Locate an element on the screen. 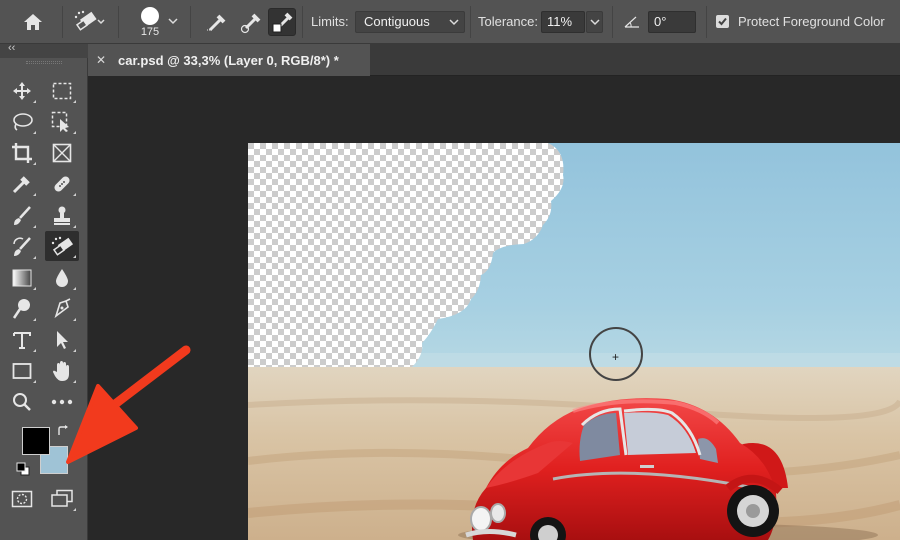  quick-mask-button is located at coordinates (22, 499).